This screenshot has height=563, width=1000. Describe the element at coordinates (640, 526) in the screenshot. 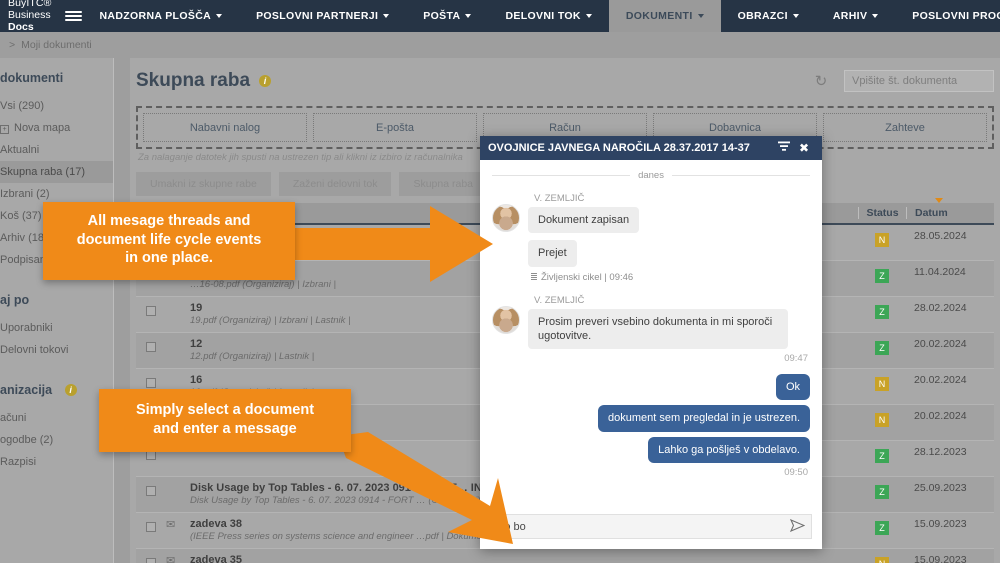

I see `chat-message-input` at that location.